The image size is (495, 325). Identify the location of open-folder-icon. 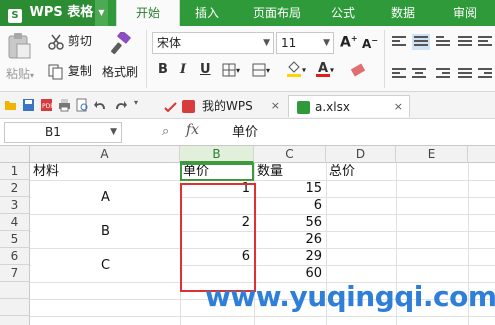
(10, 105).